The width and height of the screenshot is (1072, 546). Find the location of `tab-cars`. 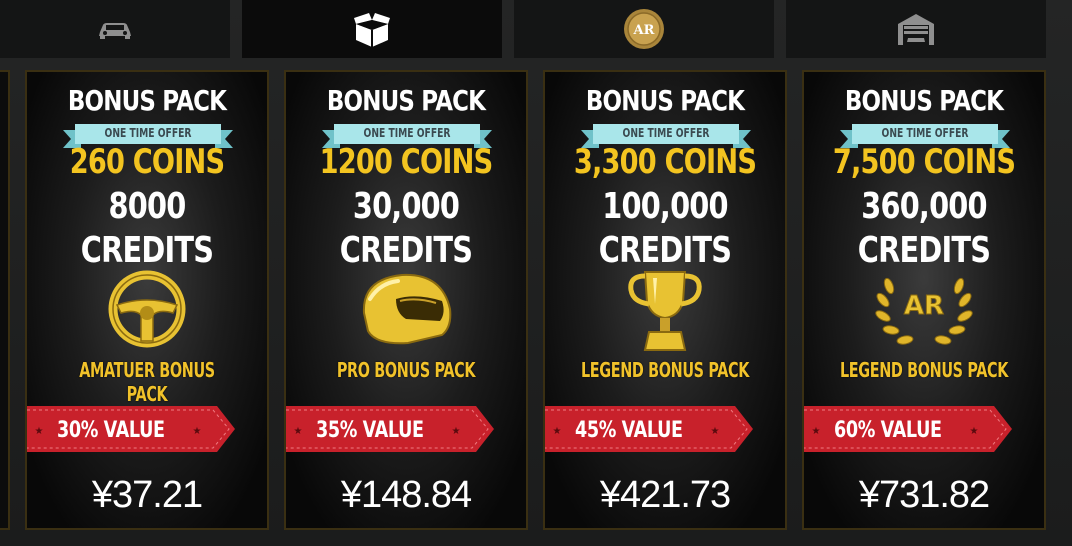

tab-cars is located at coordinates (115, 29).